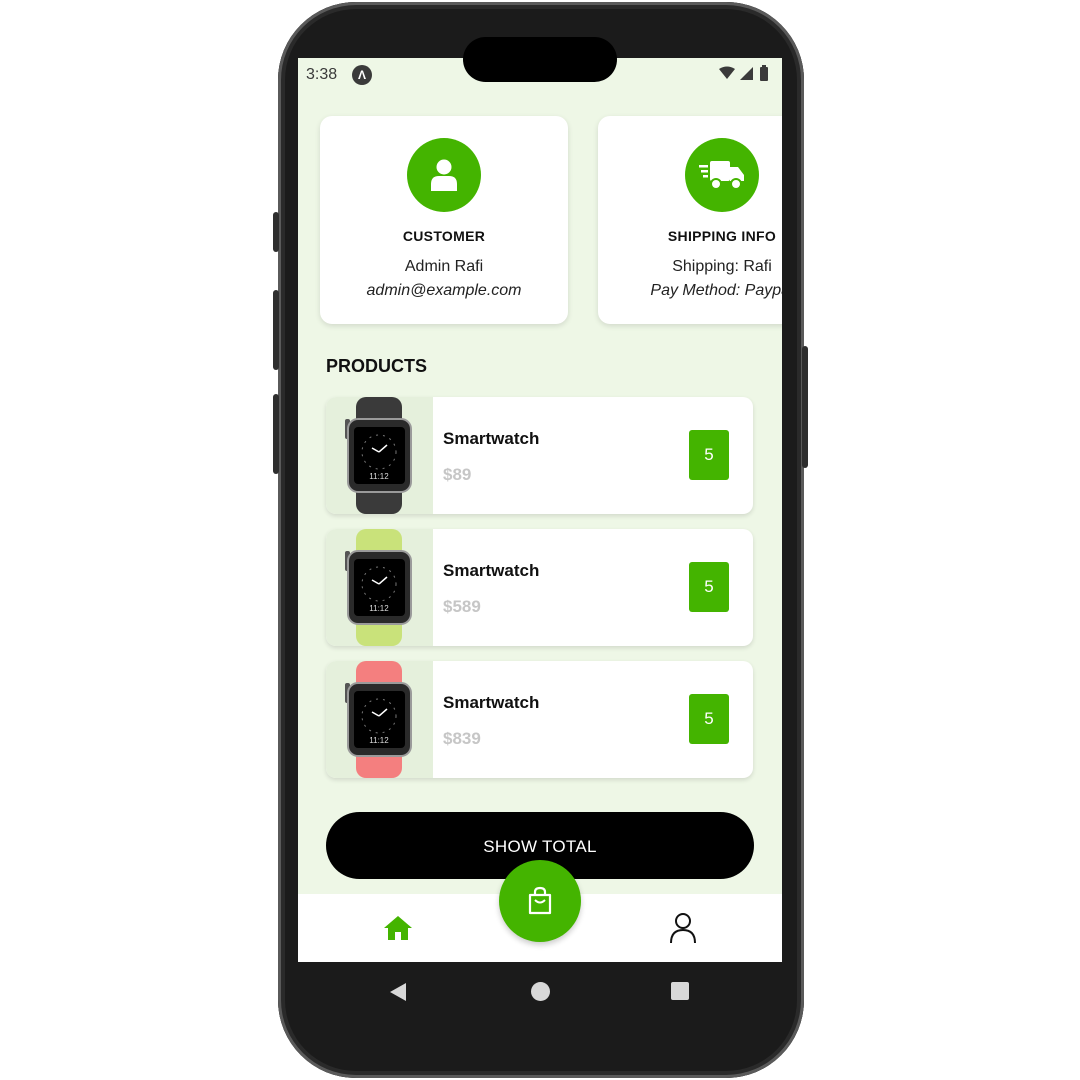  I want to click on product-price: $89, so click(457, 474).